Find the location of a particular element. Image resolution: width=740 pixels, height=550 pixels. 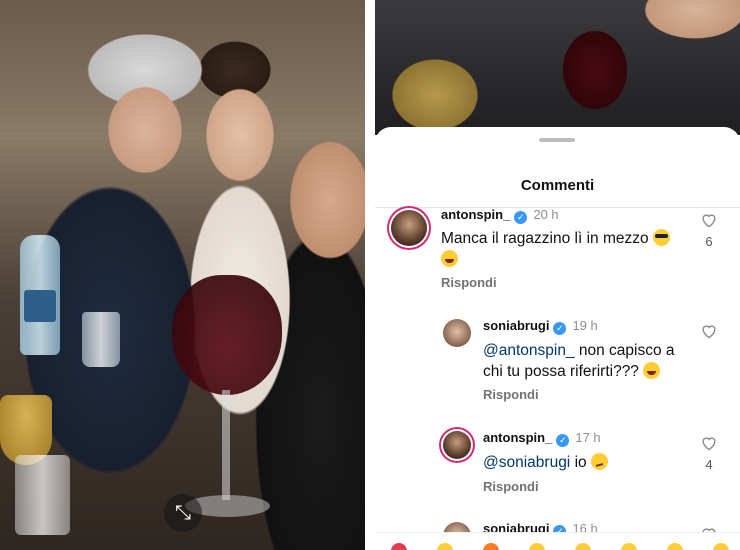

timestamp: 17 h is located at coordinates (588, 437).